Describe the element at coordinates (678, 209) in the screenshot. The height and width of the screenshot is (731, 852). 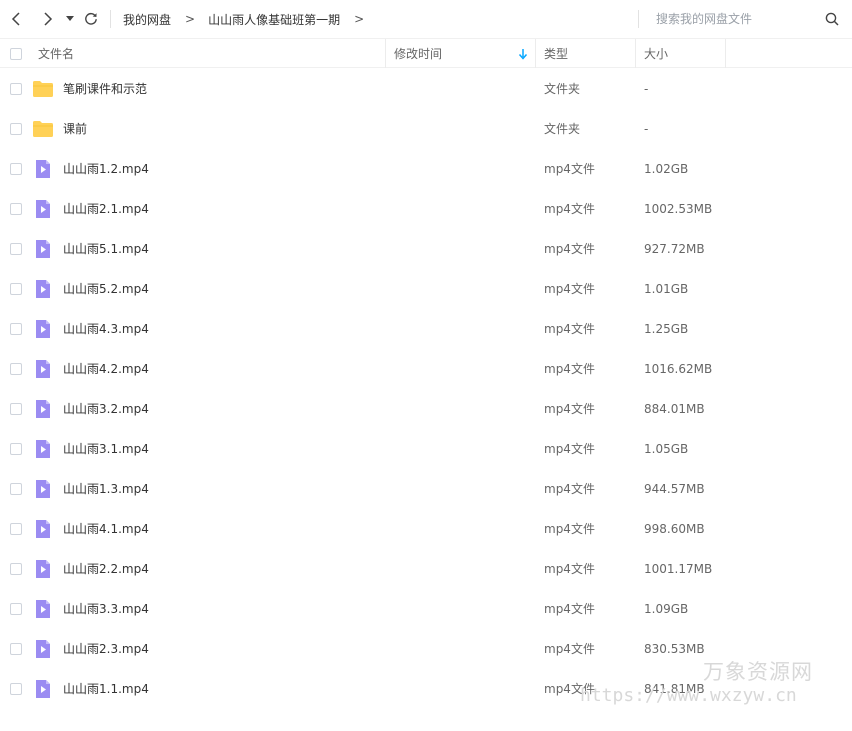
I see `file-size: 1002.53MB` at that location.